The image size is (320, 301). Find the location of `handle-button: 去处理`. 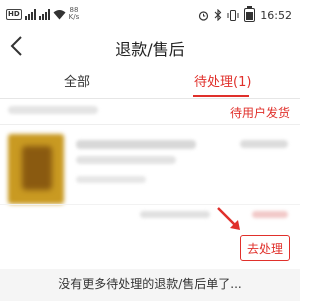

handle-button: 去处理 is located at coordinates (265, 248).